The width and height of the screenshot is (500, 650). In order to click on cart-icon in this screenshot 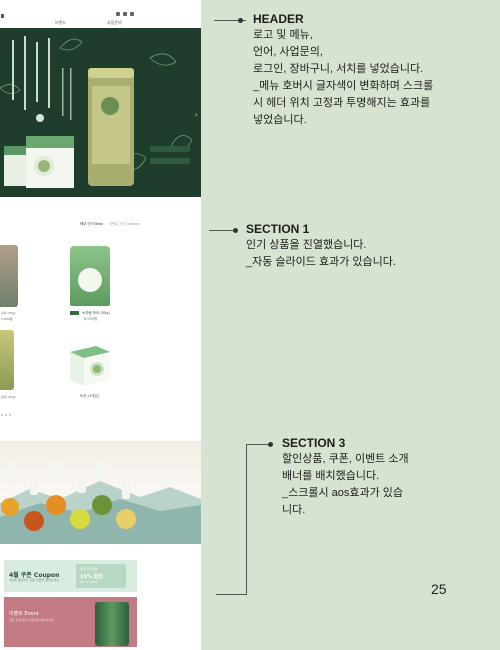, I will do `click(125, 14)`.